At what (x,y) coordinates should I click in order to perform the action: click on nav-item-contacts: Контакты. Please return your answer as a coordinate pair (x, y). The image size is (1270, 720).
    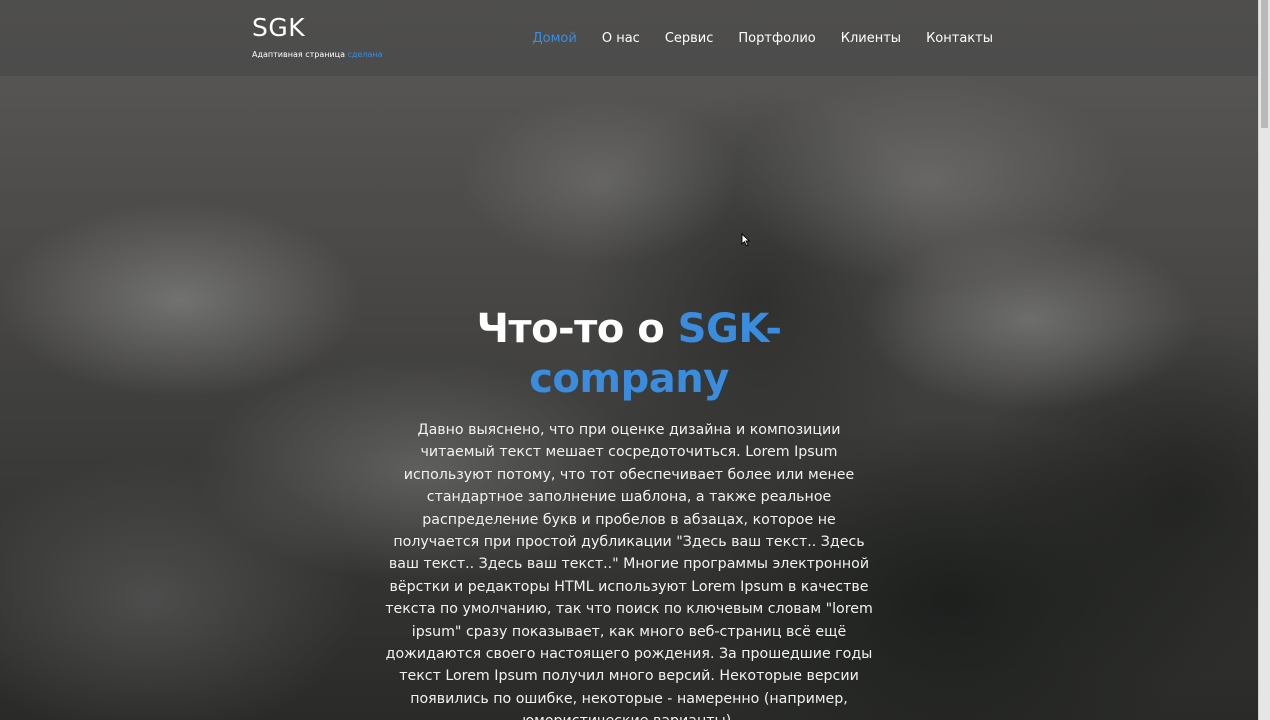
    Looking at the image, I should click on (959, 39).